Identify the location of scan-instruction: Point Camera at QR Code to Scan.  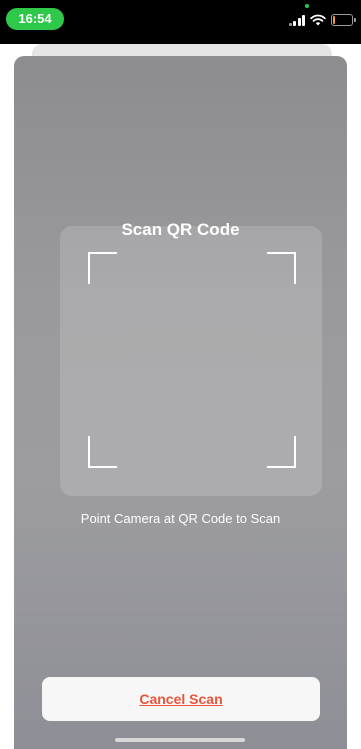
(180, 518).